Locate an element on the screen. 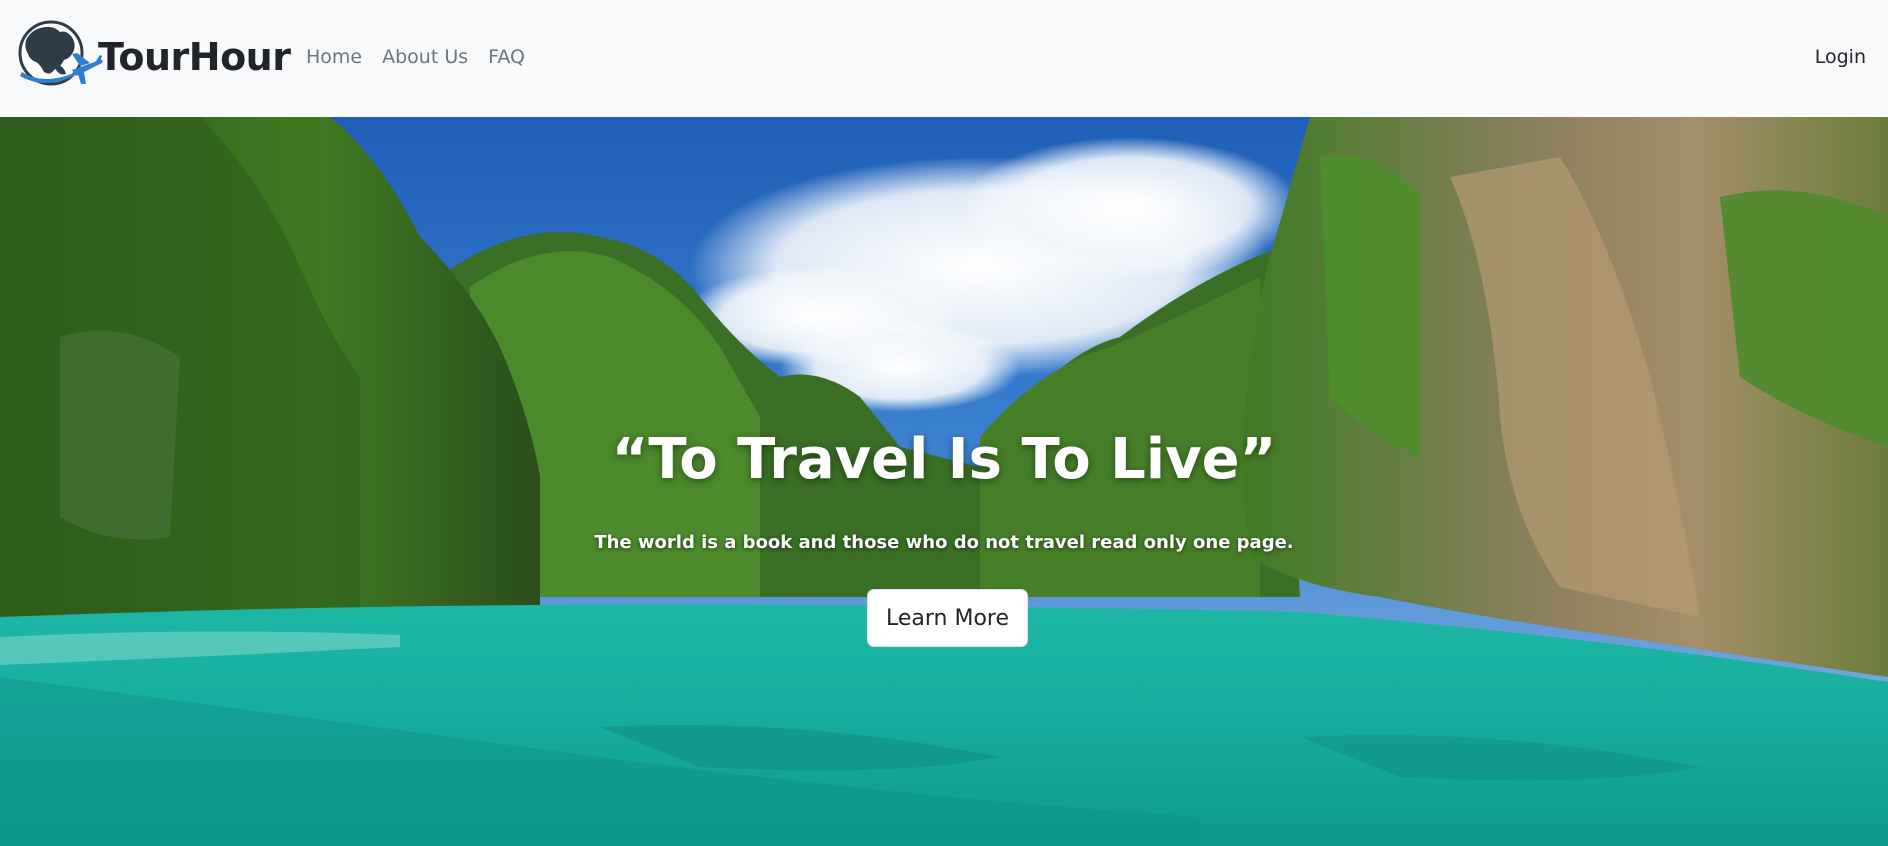 This screenshot has width=1888, height=846. globe-airplane-logo-icon is located at coordinates (60, 53).